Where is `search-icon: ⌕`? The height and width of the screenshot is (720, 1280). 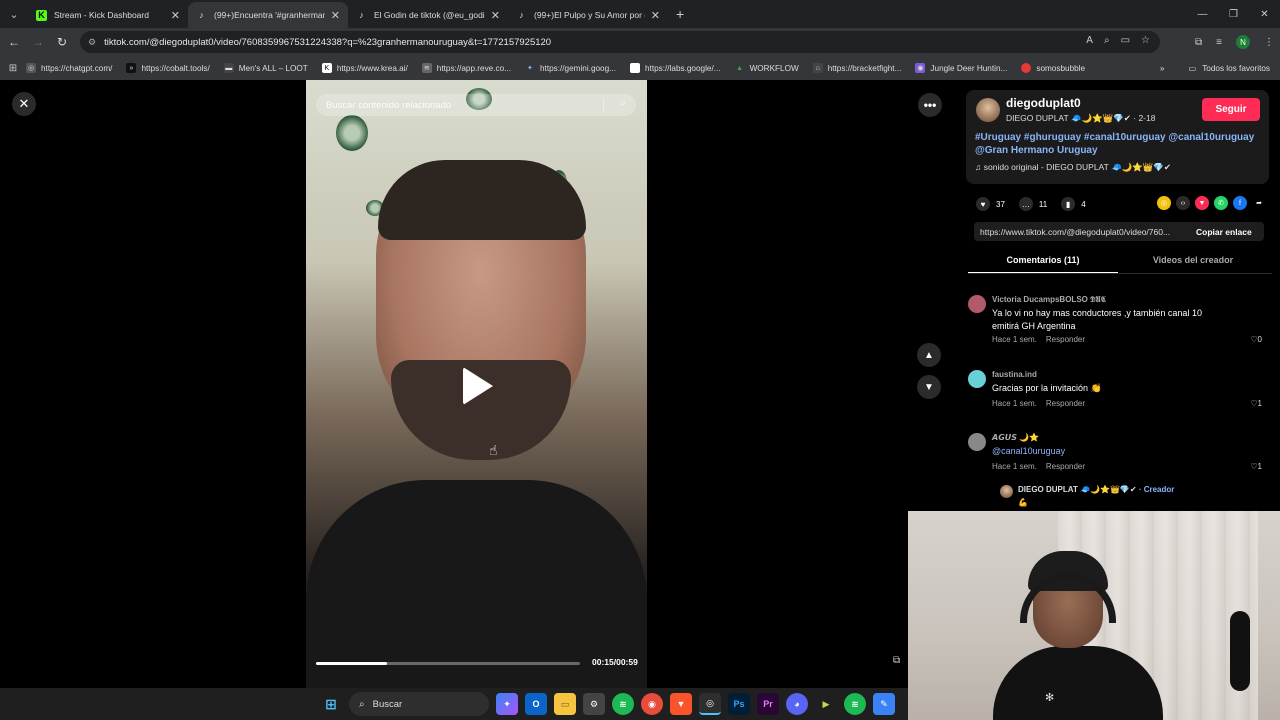 search-icon: ⌕ is located at coordinates (623, 103).